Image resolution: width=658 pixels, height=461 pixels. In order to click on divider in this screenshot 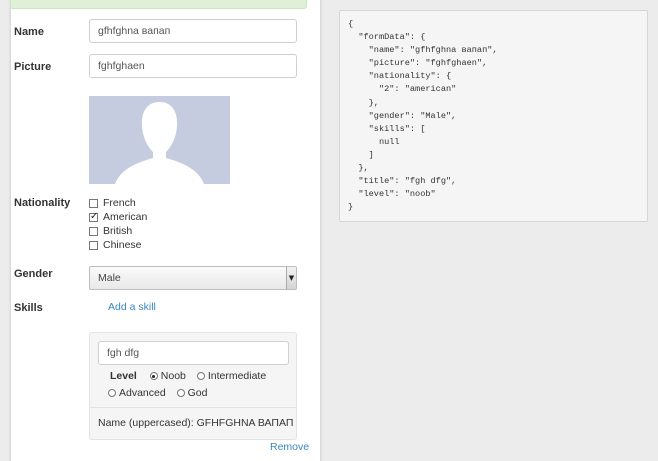, I will do `click(193, 407)`.